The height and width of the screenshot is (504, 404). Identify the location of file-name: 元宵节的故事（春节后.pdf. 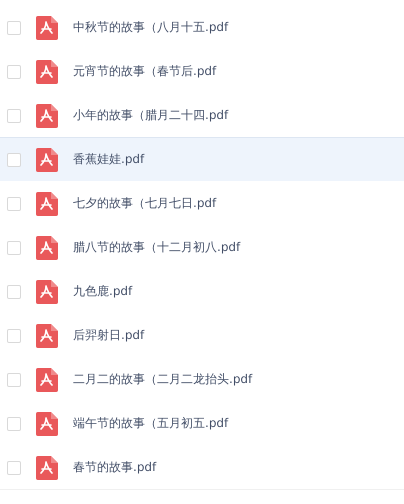
(144, 71).